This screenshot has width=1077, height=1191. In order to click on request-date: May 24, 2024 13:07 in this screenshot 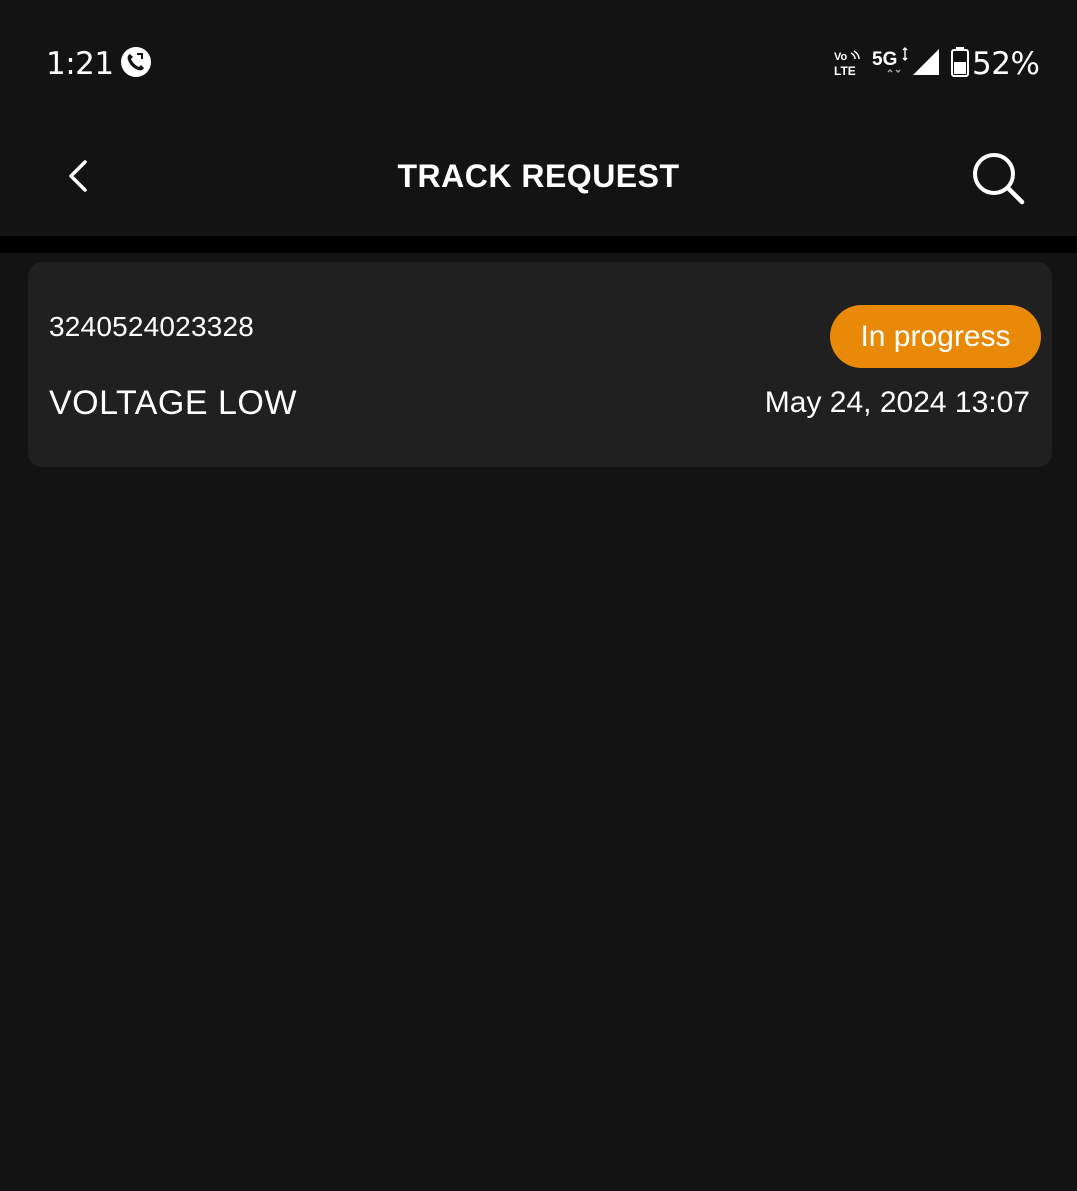, I will do `click(897, 402)`.